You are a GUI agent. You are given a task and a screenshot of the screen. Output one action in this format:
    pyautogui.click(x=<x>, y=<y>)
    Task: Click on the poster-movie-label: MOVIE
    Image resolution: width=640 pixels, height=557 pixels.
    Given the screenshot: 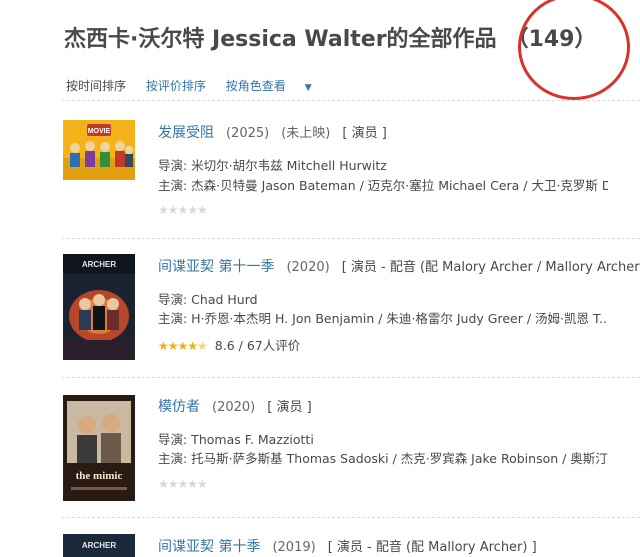 What is the action you would take?
    pyautogui.click(x=99, y=131)
    